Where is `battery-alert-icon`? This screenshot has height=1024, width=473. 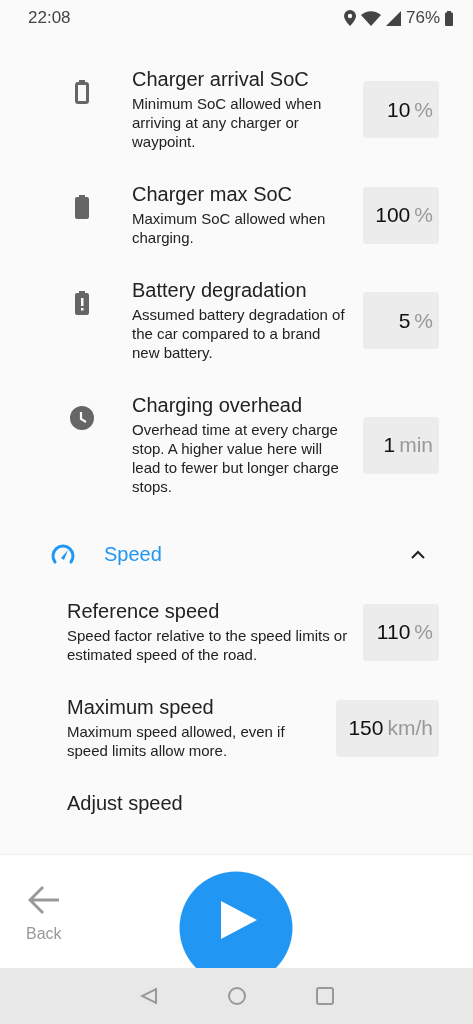
battery-alert-icon is located at coordinates (82, 303).